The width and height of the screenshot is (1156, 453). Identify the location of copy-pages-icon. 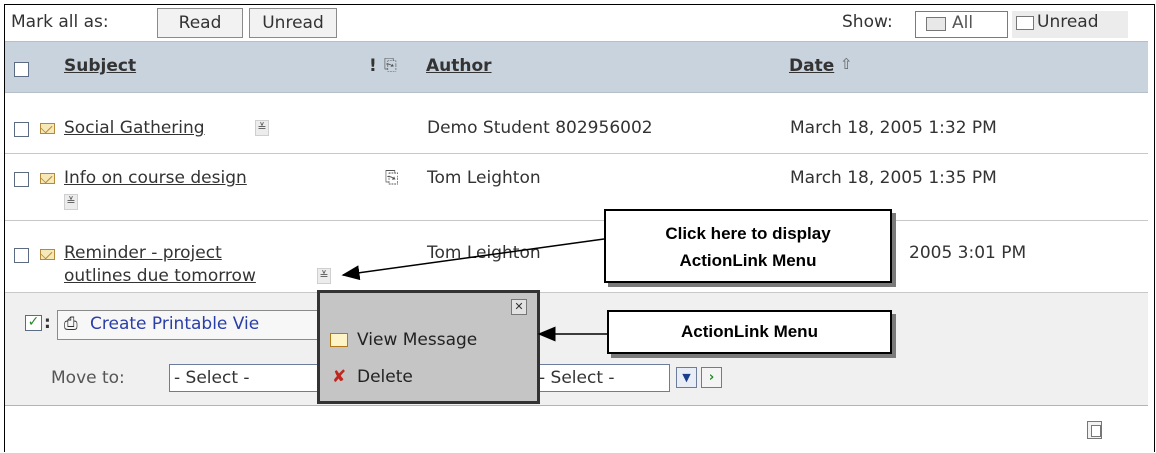
(1094, 430).